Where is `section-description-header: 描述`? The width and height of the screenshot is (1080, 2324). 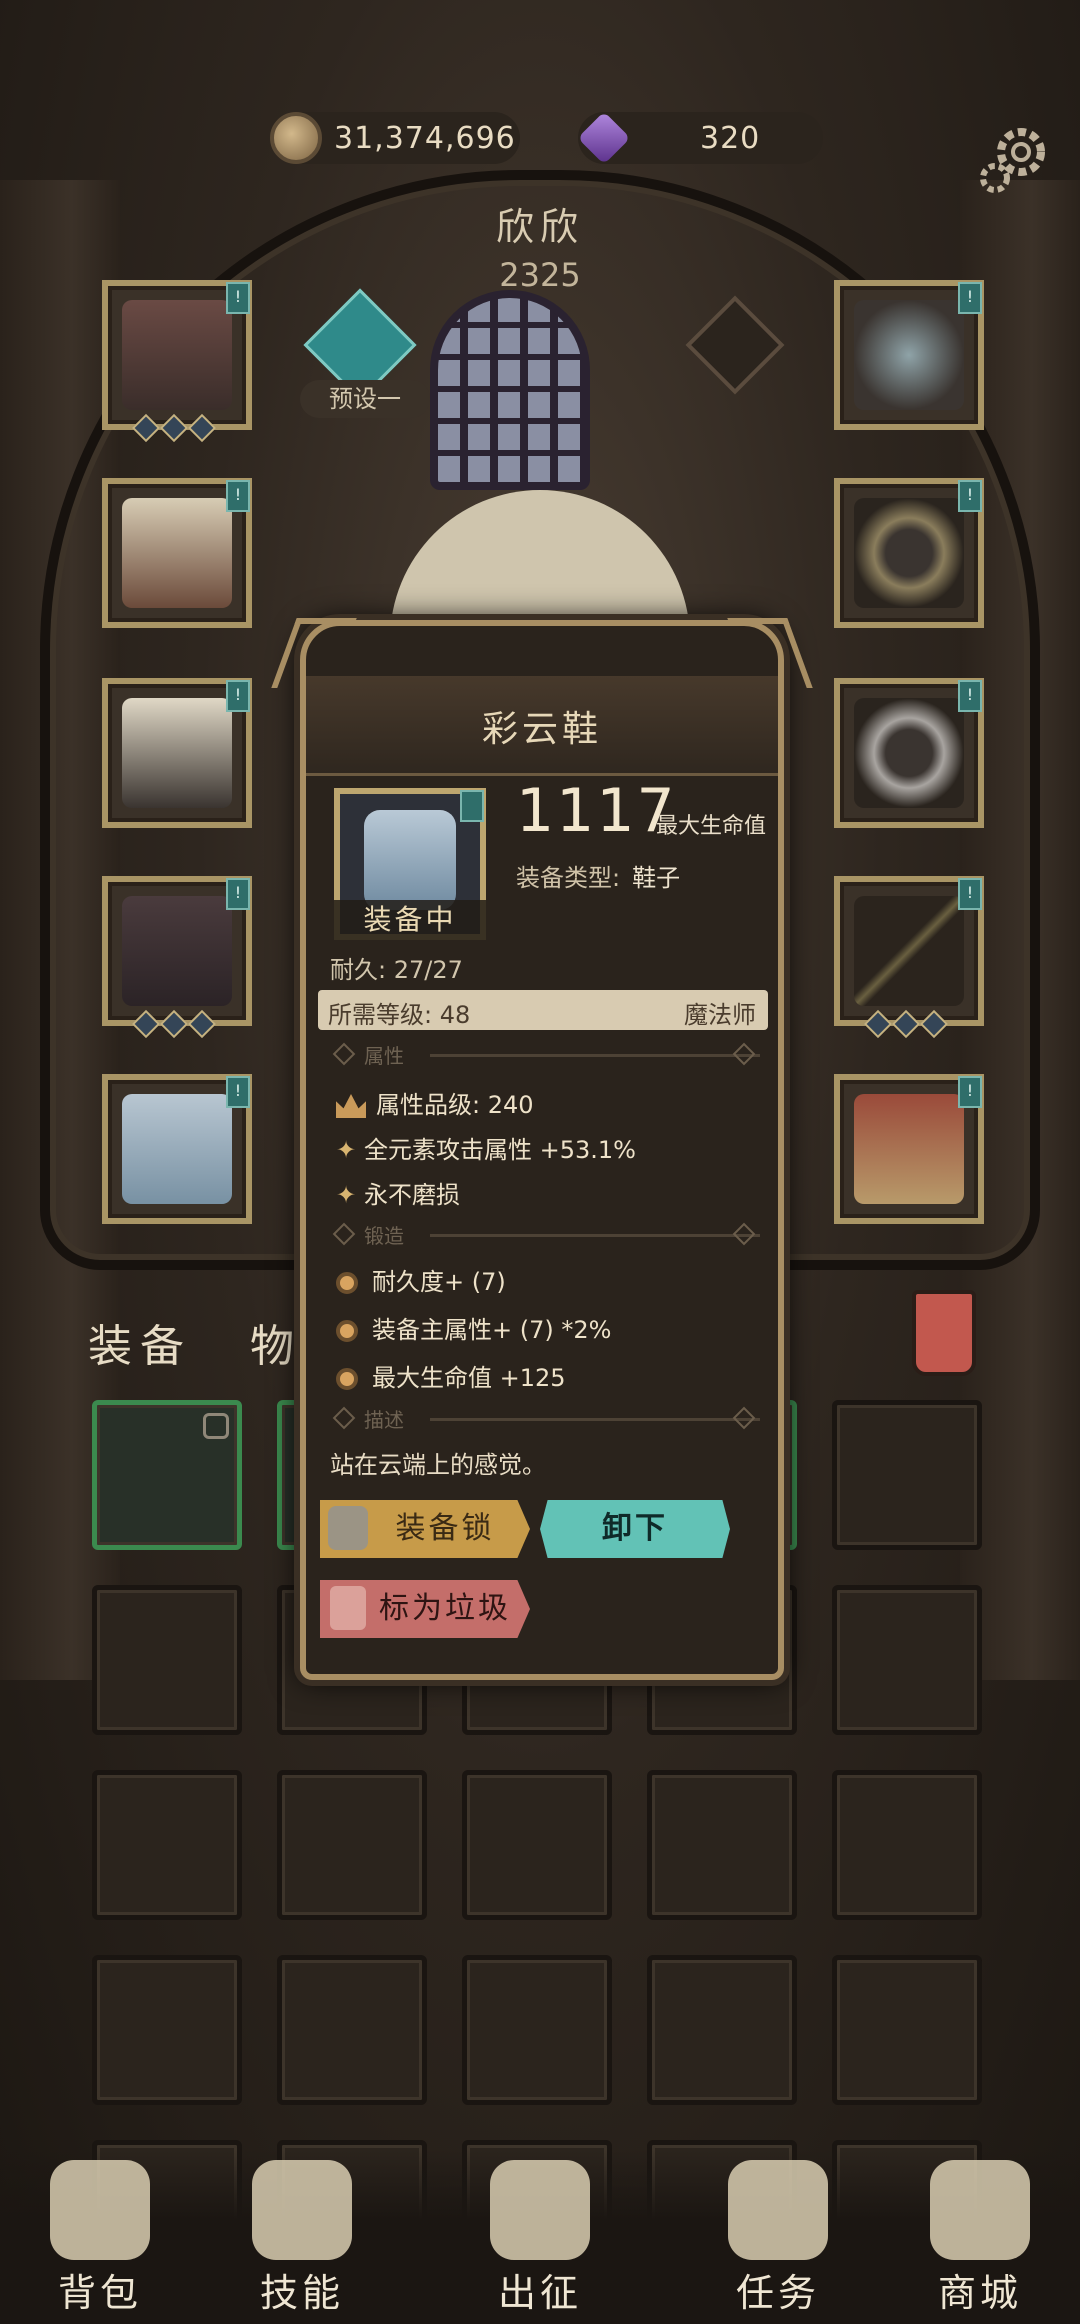
section-description-header: 描述 is located at coordinates (545, 1419).